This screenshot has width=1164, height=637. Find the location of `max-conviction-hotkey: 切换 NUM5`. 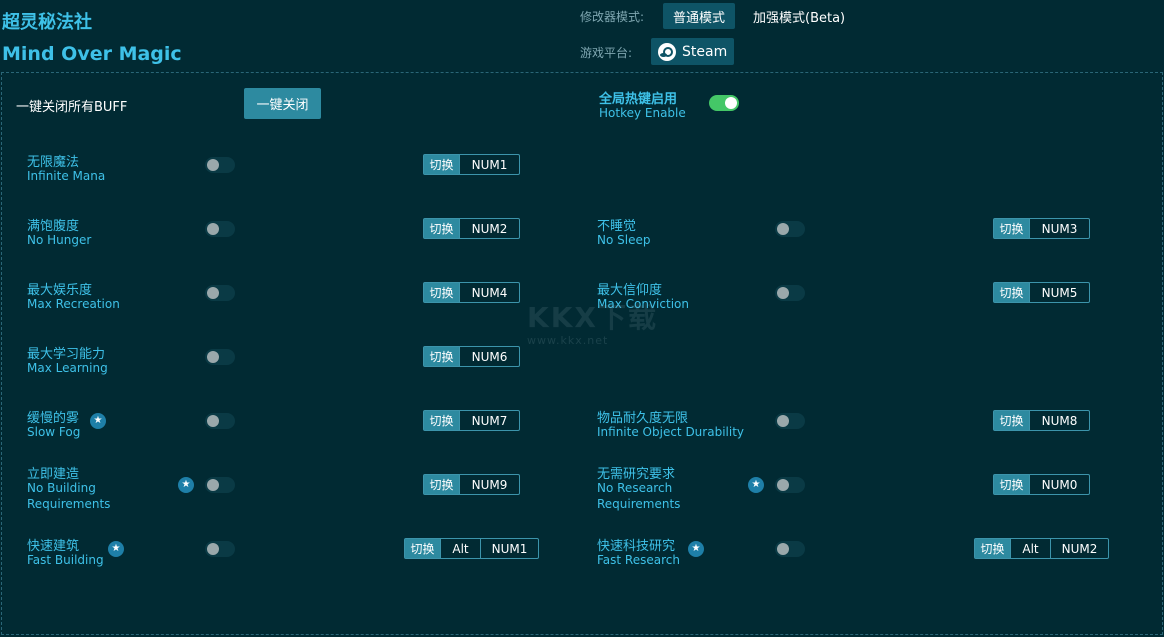

max-conviction-hotkey: 切换 NUM5 is located at coordinates (1041, 292).